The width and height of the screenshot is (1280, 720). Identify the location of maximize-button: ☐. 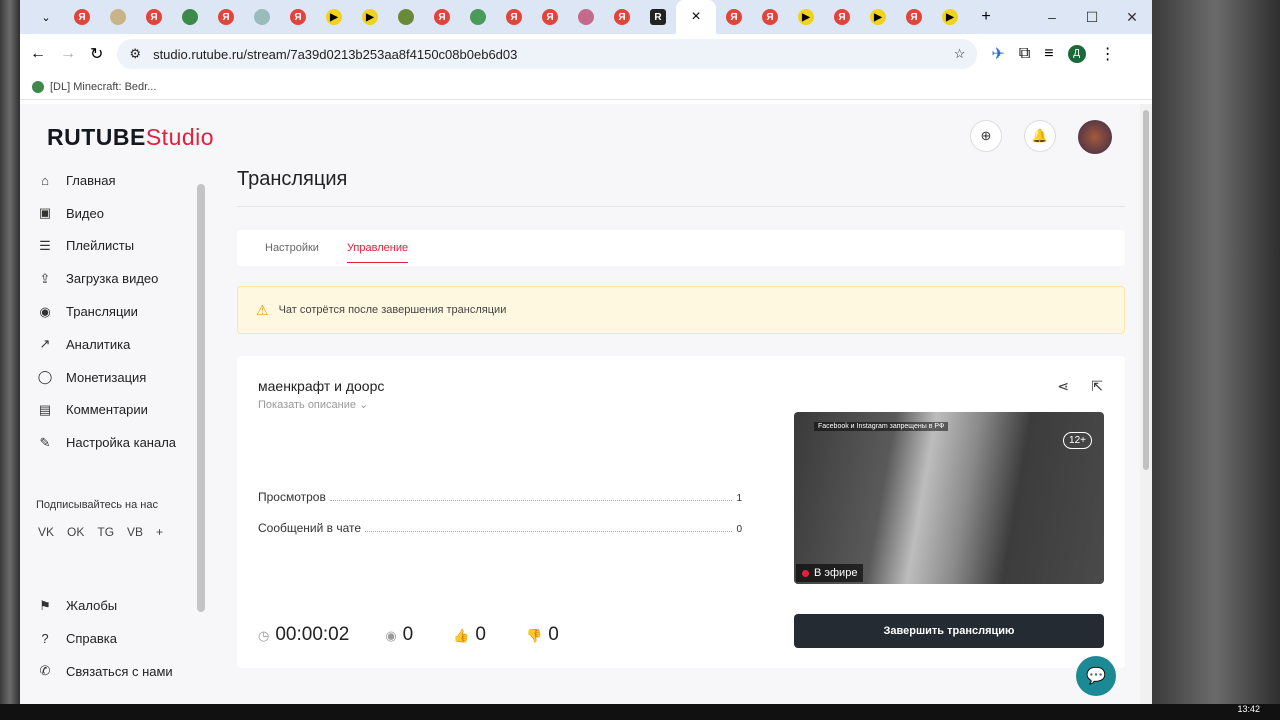
(1092, 17).